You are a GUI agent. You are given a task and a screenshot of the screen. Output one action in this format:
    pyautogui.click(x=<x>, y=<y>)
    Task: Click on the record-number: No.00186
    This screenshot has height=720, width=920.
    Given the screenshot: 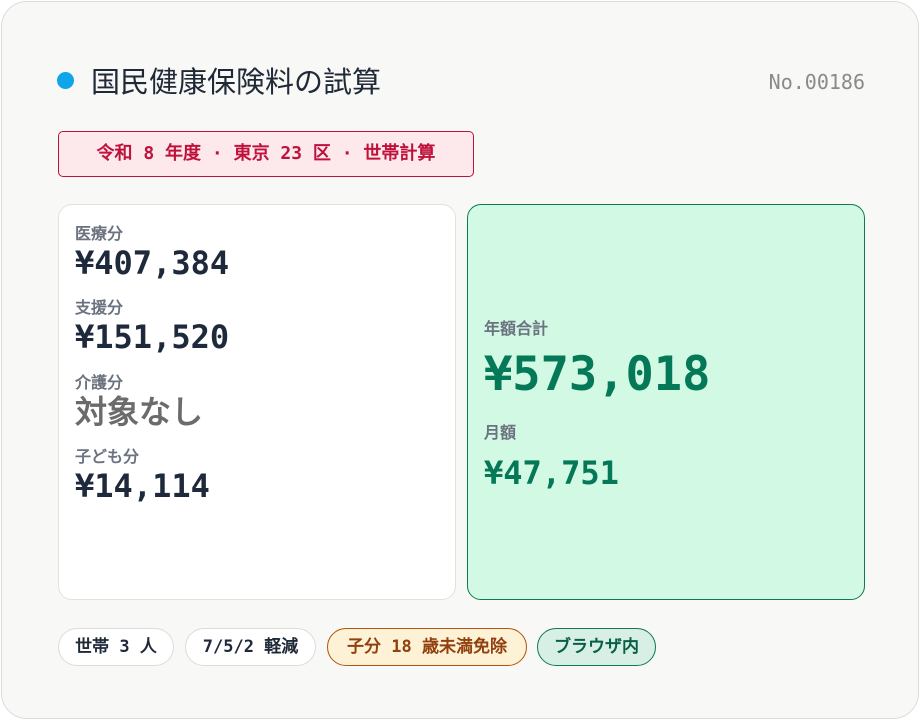 What is the action you would take?
    pyautogui.click(x=816, y=82)
    